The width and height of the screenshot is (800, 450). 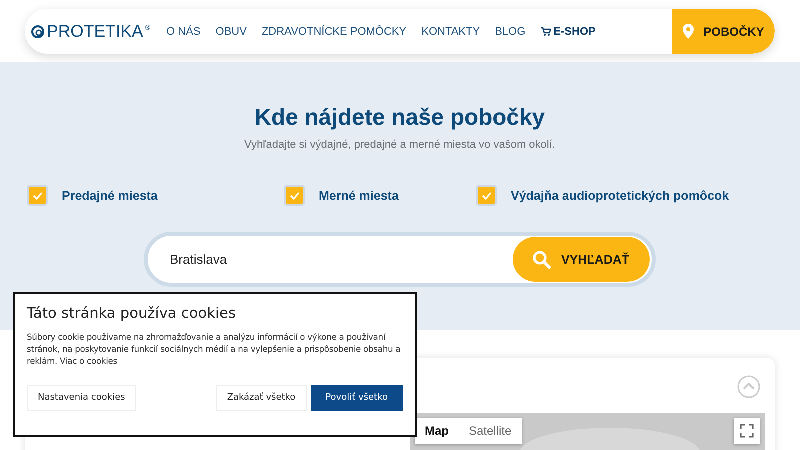 I want to click on filter-label: Merné miesta, so click(x=359, y=195).